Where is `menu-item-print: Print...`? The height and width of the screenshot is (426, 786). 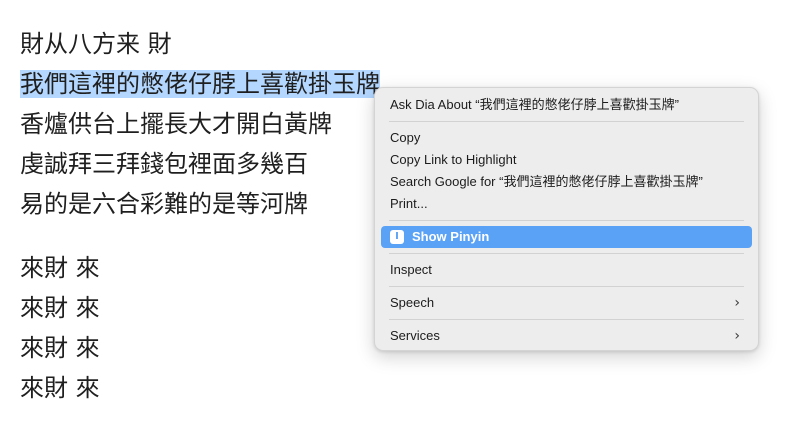 menu-item-print: Print... is located at coordinates (566, 204).